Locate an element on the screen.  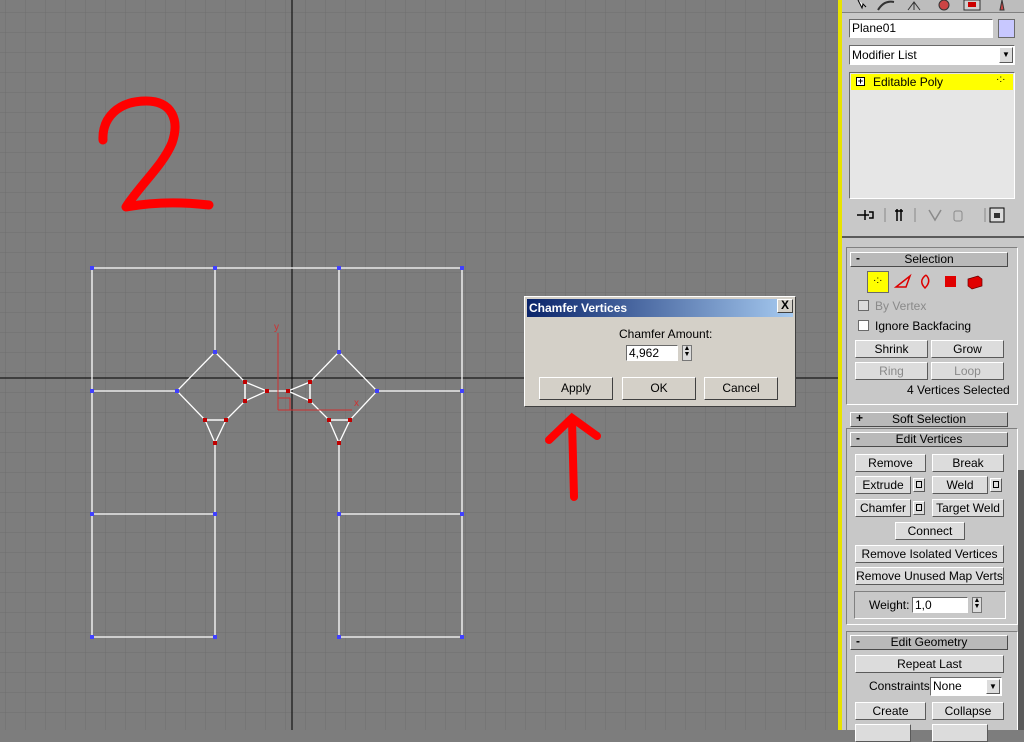
edge-icon is located at coordinates (902, 280).